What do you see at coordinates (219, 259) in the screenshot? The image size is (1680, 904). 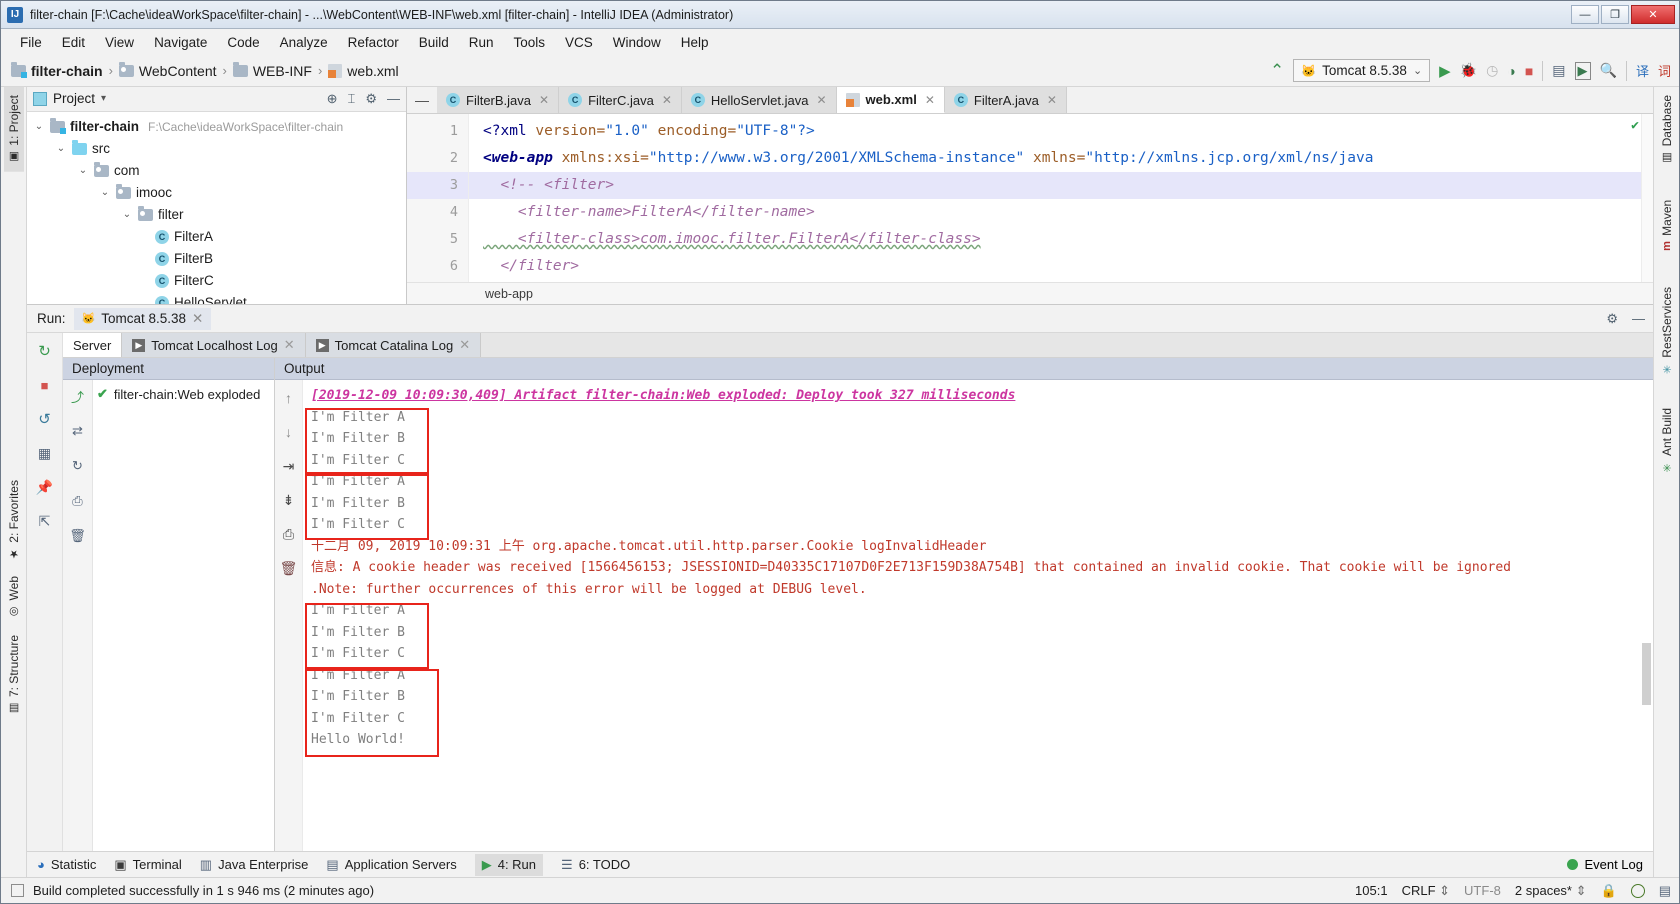 I see `tree-node-filterb: C FilterB` at bounding box center [219, 259].